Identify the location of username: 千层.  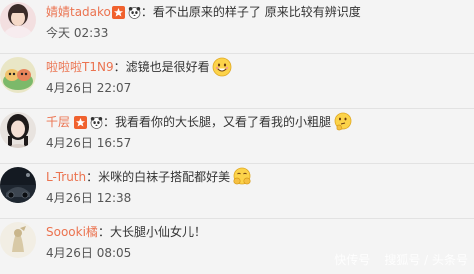
(58, 122).